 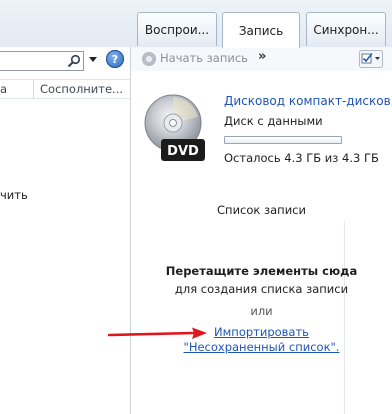 I want to click on dropdown-chevron-icon, so click(x=93, y=60).